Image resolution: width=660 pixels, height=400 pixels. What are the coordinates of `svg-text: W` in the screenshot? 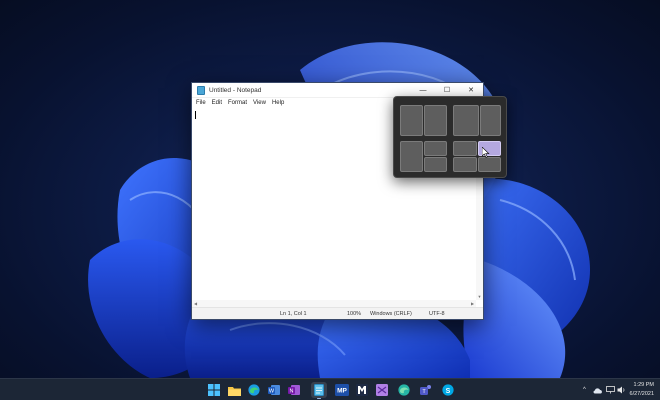 It's located at (272, 392).